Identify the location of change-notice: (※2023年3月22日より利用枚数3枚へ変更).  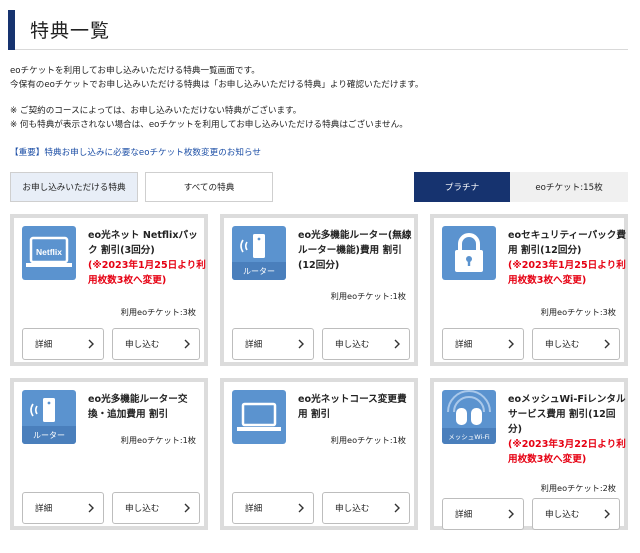
(567, 452).